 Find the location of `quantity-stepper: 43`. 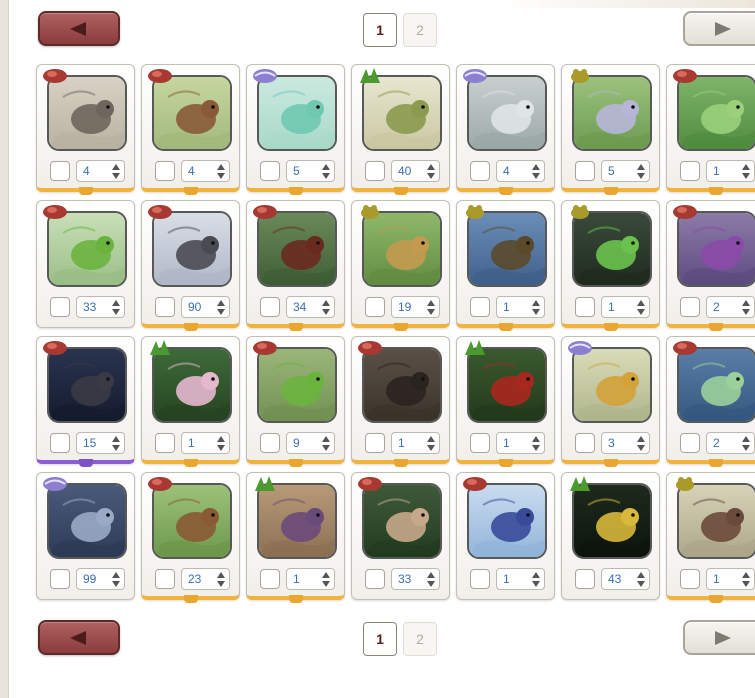

quantity-stepper: 43 is located at coordinates (625, 579).